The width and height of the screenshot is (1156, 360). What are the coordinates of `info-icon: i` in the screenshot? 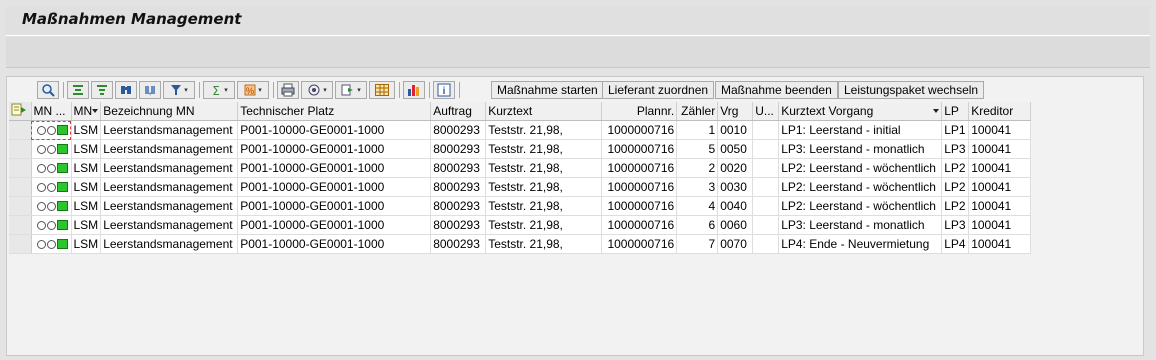 It's located at (444, 90).